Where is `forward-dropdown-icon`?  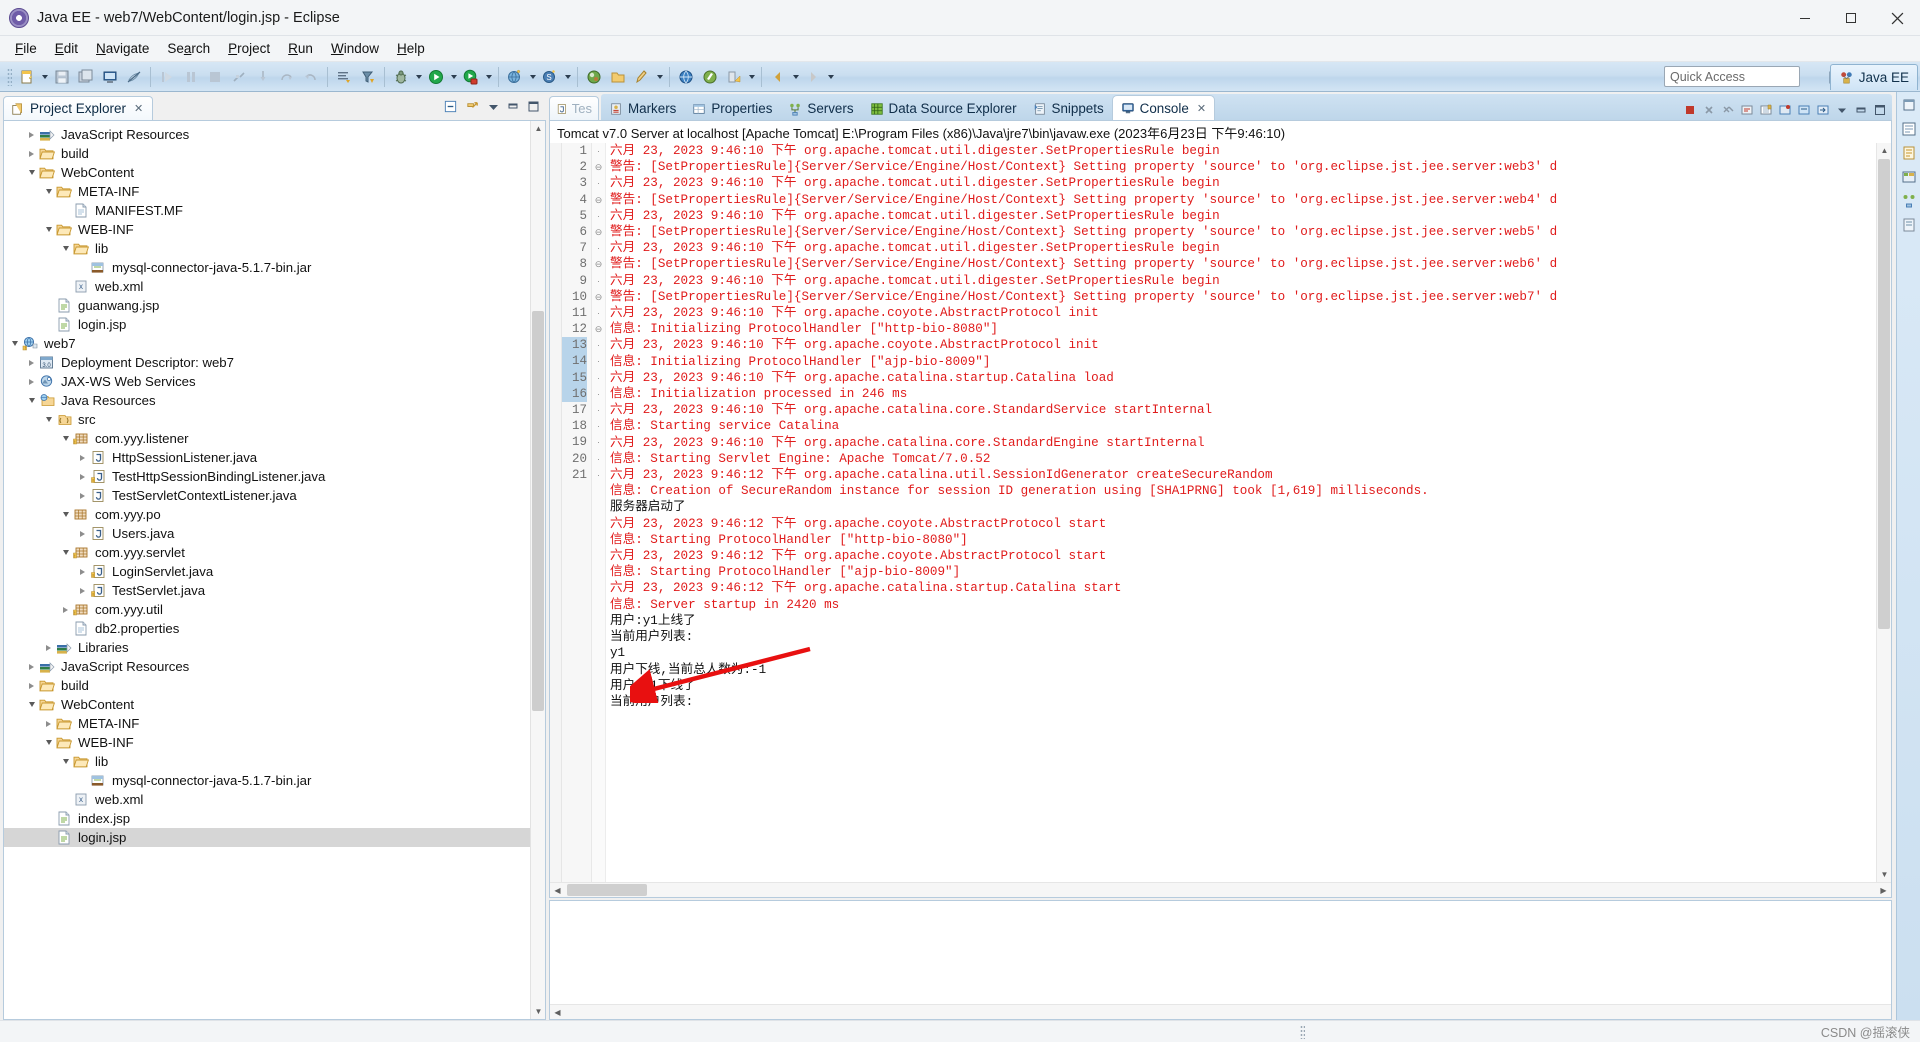 forward-dropdown-icon is located at coordinates (830, 77).